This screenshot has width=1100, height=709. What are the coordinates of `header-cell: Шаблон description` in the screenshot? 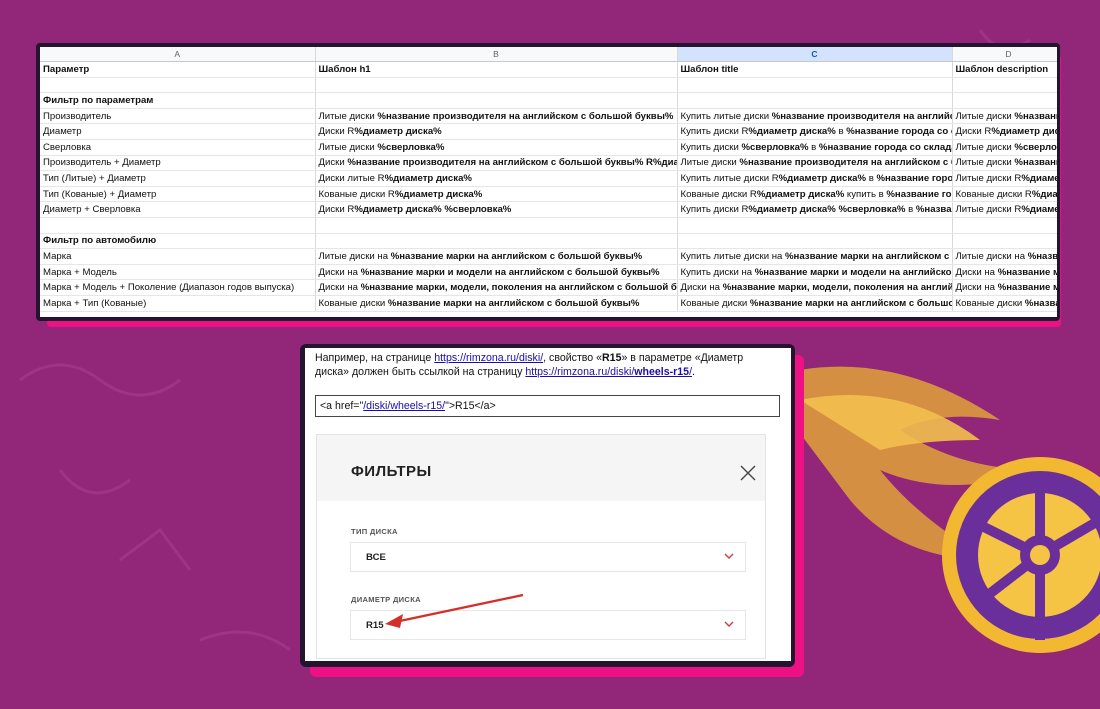 It's located at (1004, 69).